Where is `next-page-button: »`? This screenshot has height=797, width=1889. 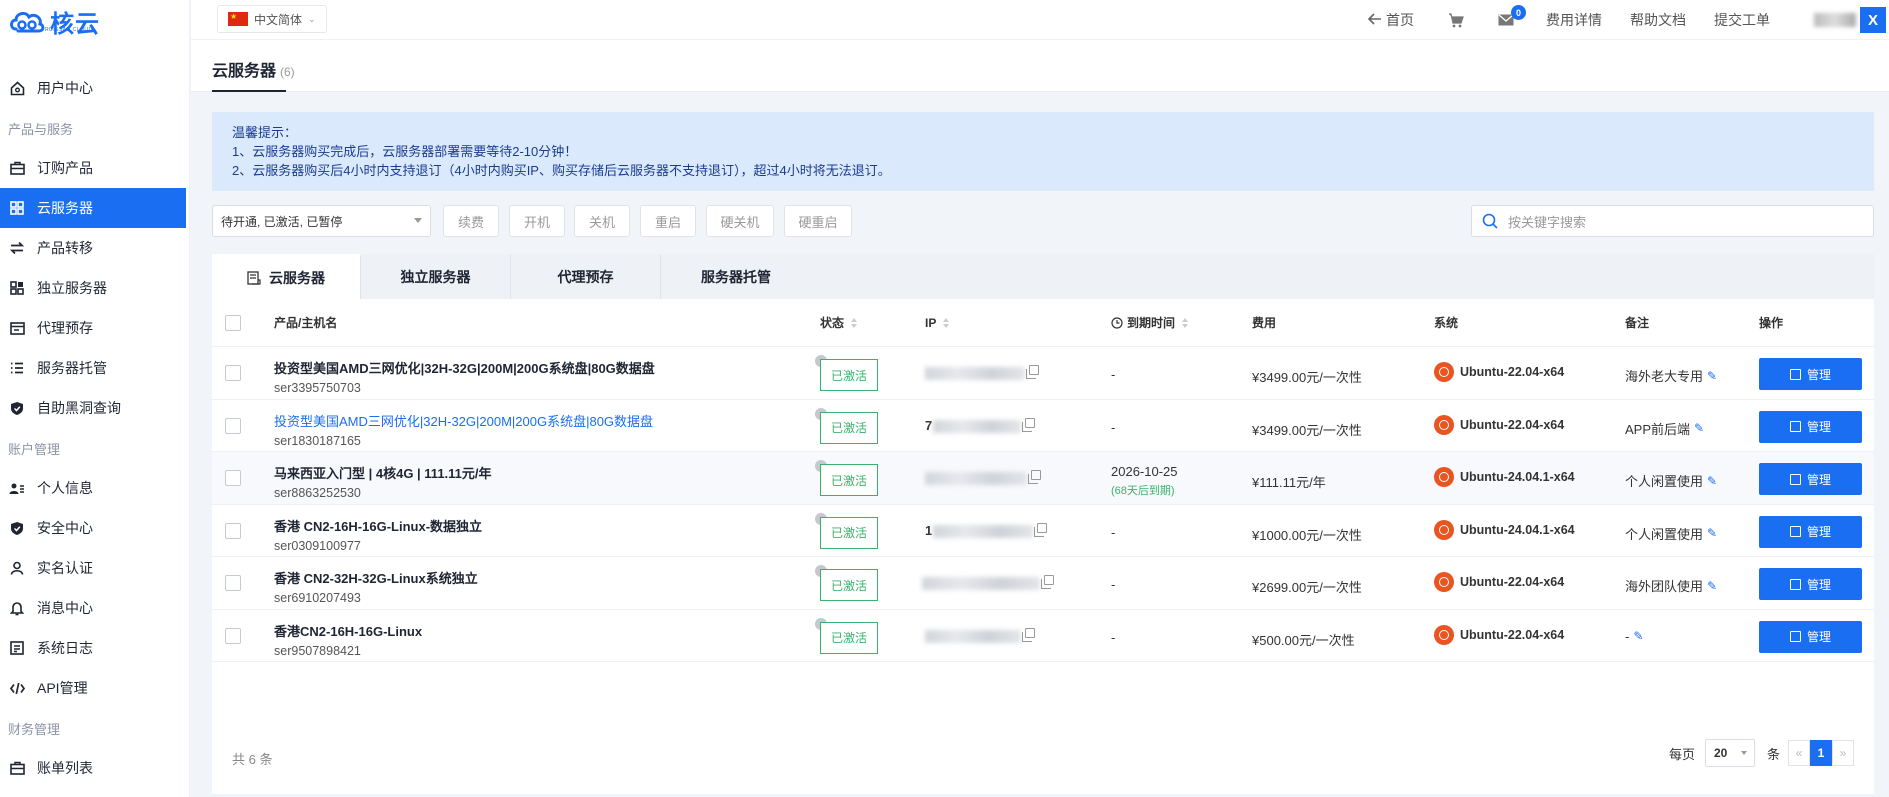
next-page-button: » is located at coordinates (1843, 753).